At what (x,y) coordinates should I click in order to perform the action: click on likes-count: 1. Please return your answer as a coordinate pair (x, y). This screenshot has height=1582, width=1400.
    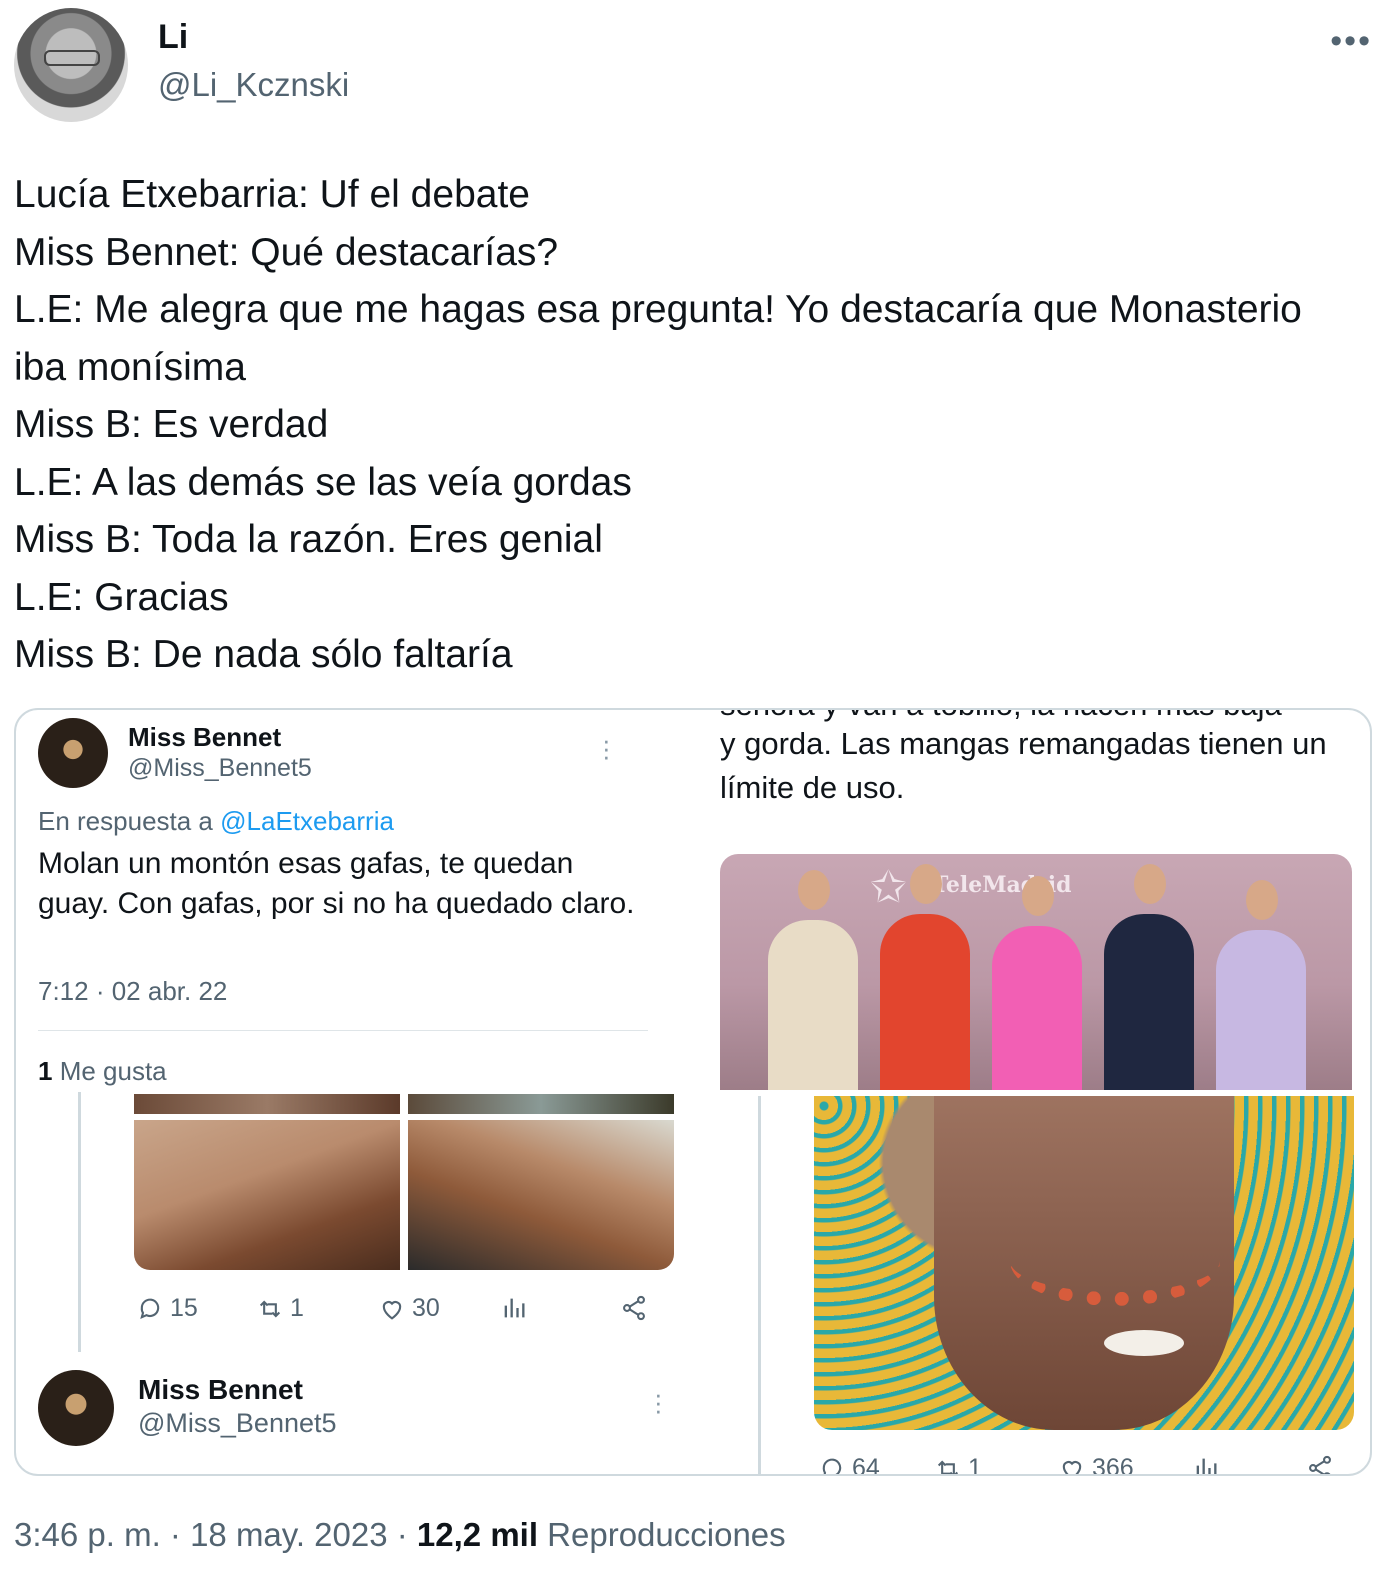
    Looking at the image, I should click on (45, 1071).